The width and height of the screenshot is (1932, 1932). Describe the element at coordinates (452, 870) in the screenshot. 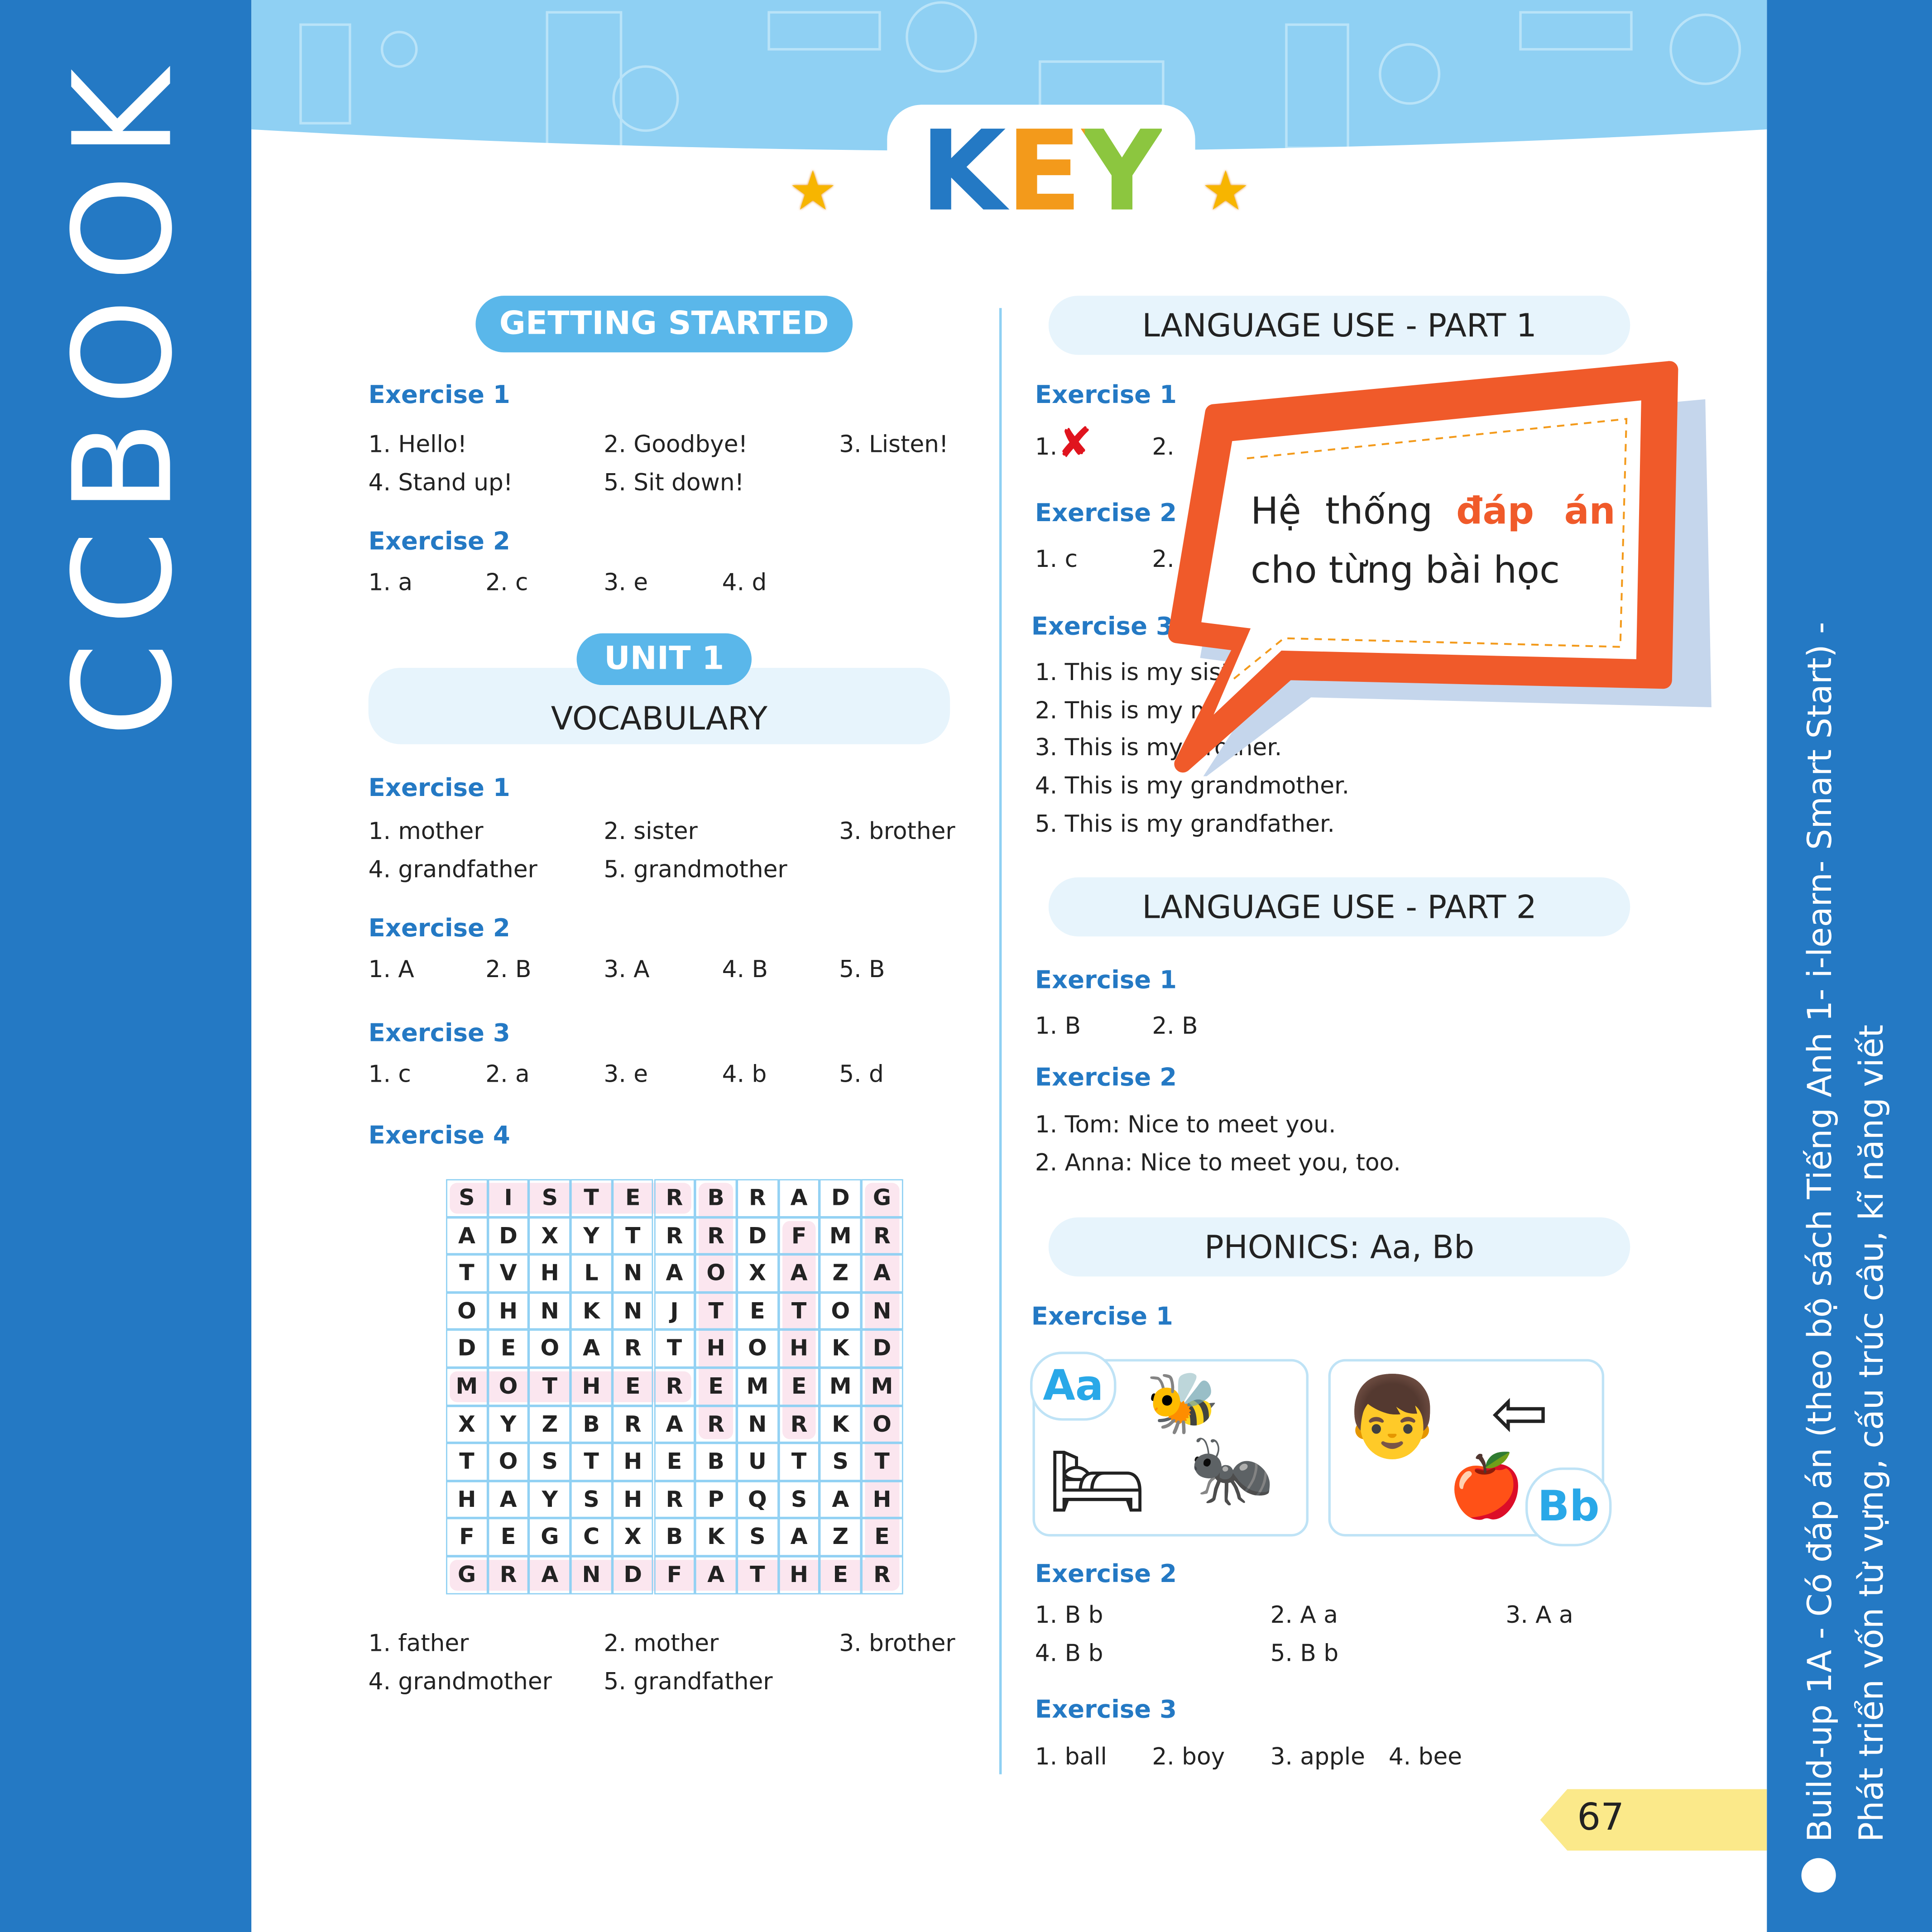

I see `answer: 4. grandfather` at that location.